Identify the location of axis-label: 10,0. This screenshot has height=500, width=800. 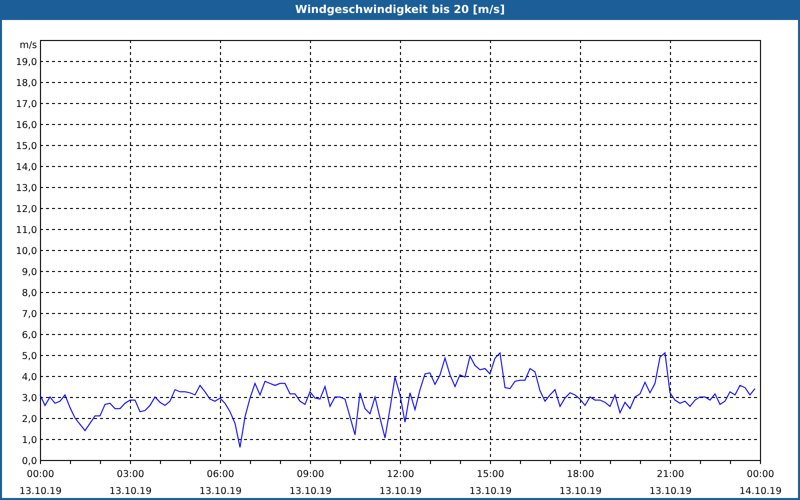
(26, 251).